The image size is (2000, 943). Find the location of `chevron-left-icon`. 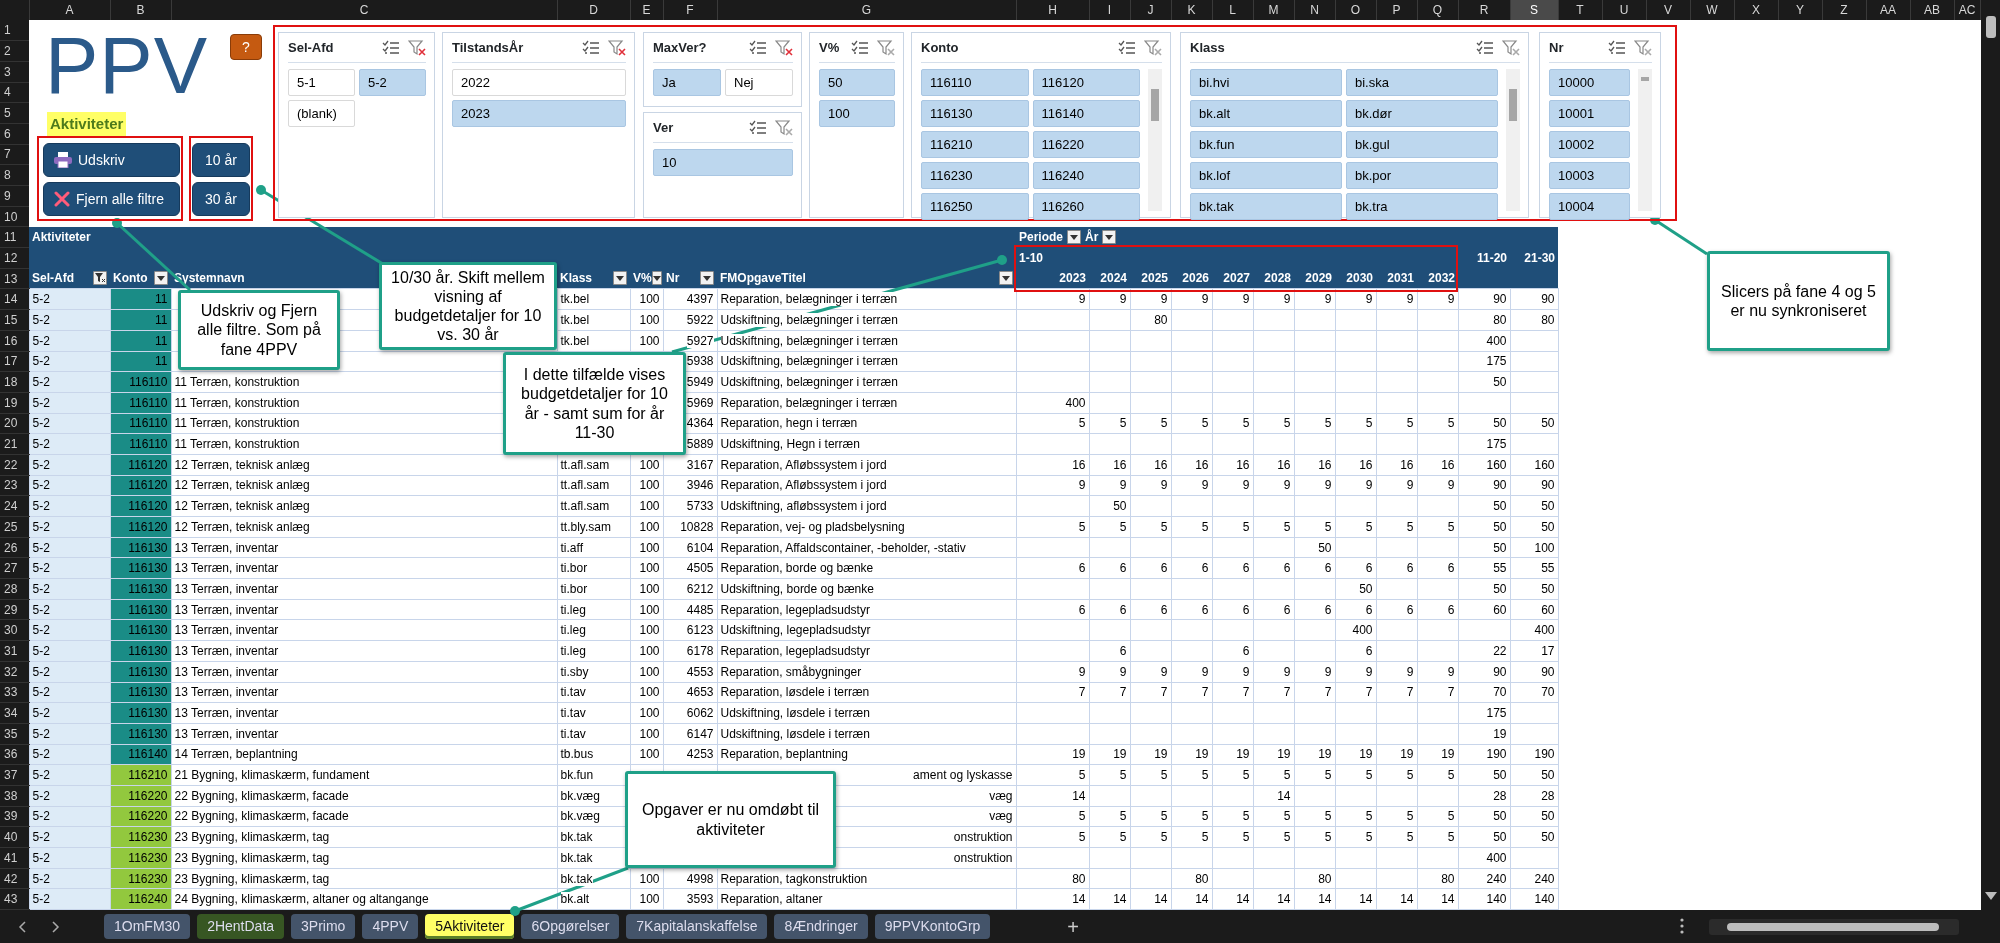

chevron-left-icon is located at coordinates (22, 926).